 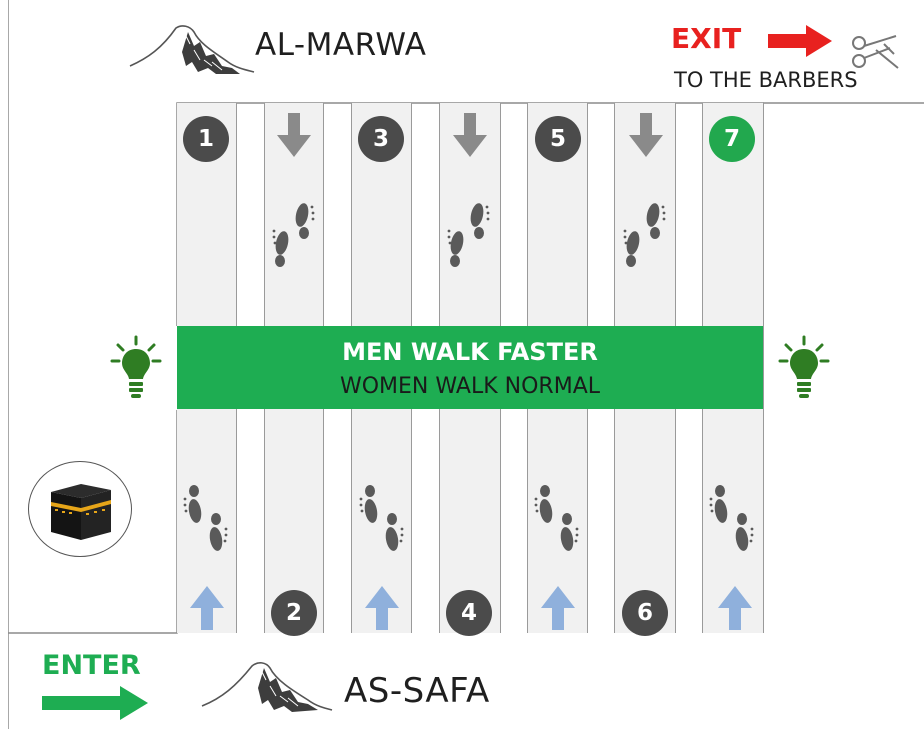 I want to click on lap-marker-1: 1, so click(x=206, y=139).